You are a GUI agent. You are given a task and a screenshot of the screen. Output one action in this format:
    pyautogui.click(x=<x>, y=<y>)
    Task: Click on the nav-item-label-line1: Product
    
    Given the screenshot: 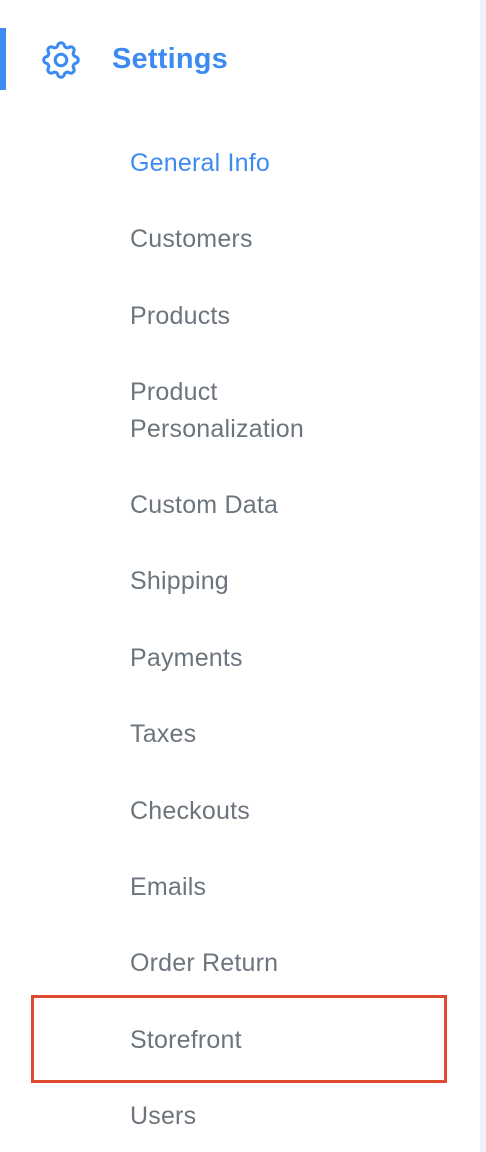 What is the action you would take?
    pyautogui.click(x=174, y=392)
    